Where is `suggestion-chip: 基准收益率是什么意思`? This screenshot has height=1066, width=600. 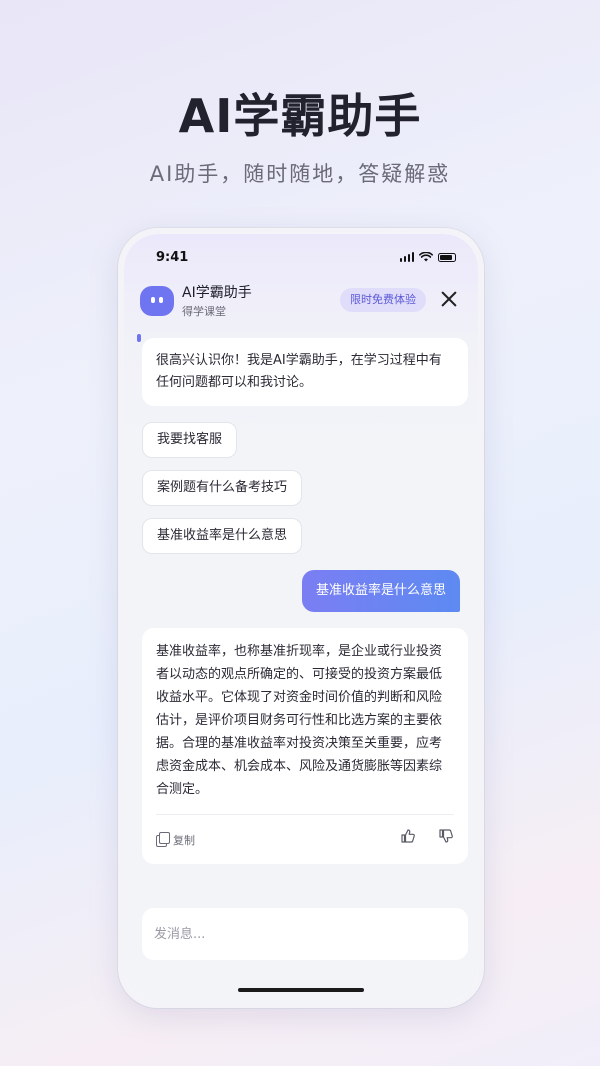
suggestion-chip: 基准收益率是什么意思 is located at coordinates (222, 536).